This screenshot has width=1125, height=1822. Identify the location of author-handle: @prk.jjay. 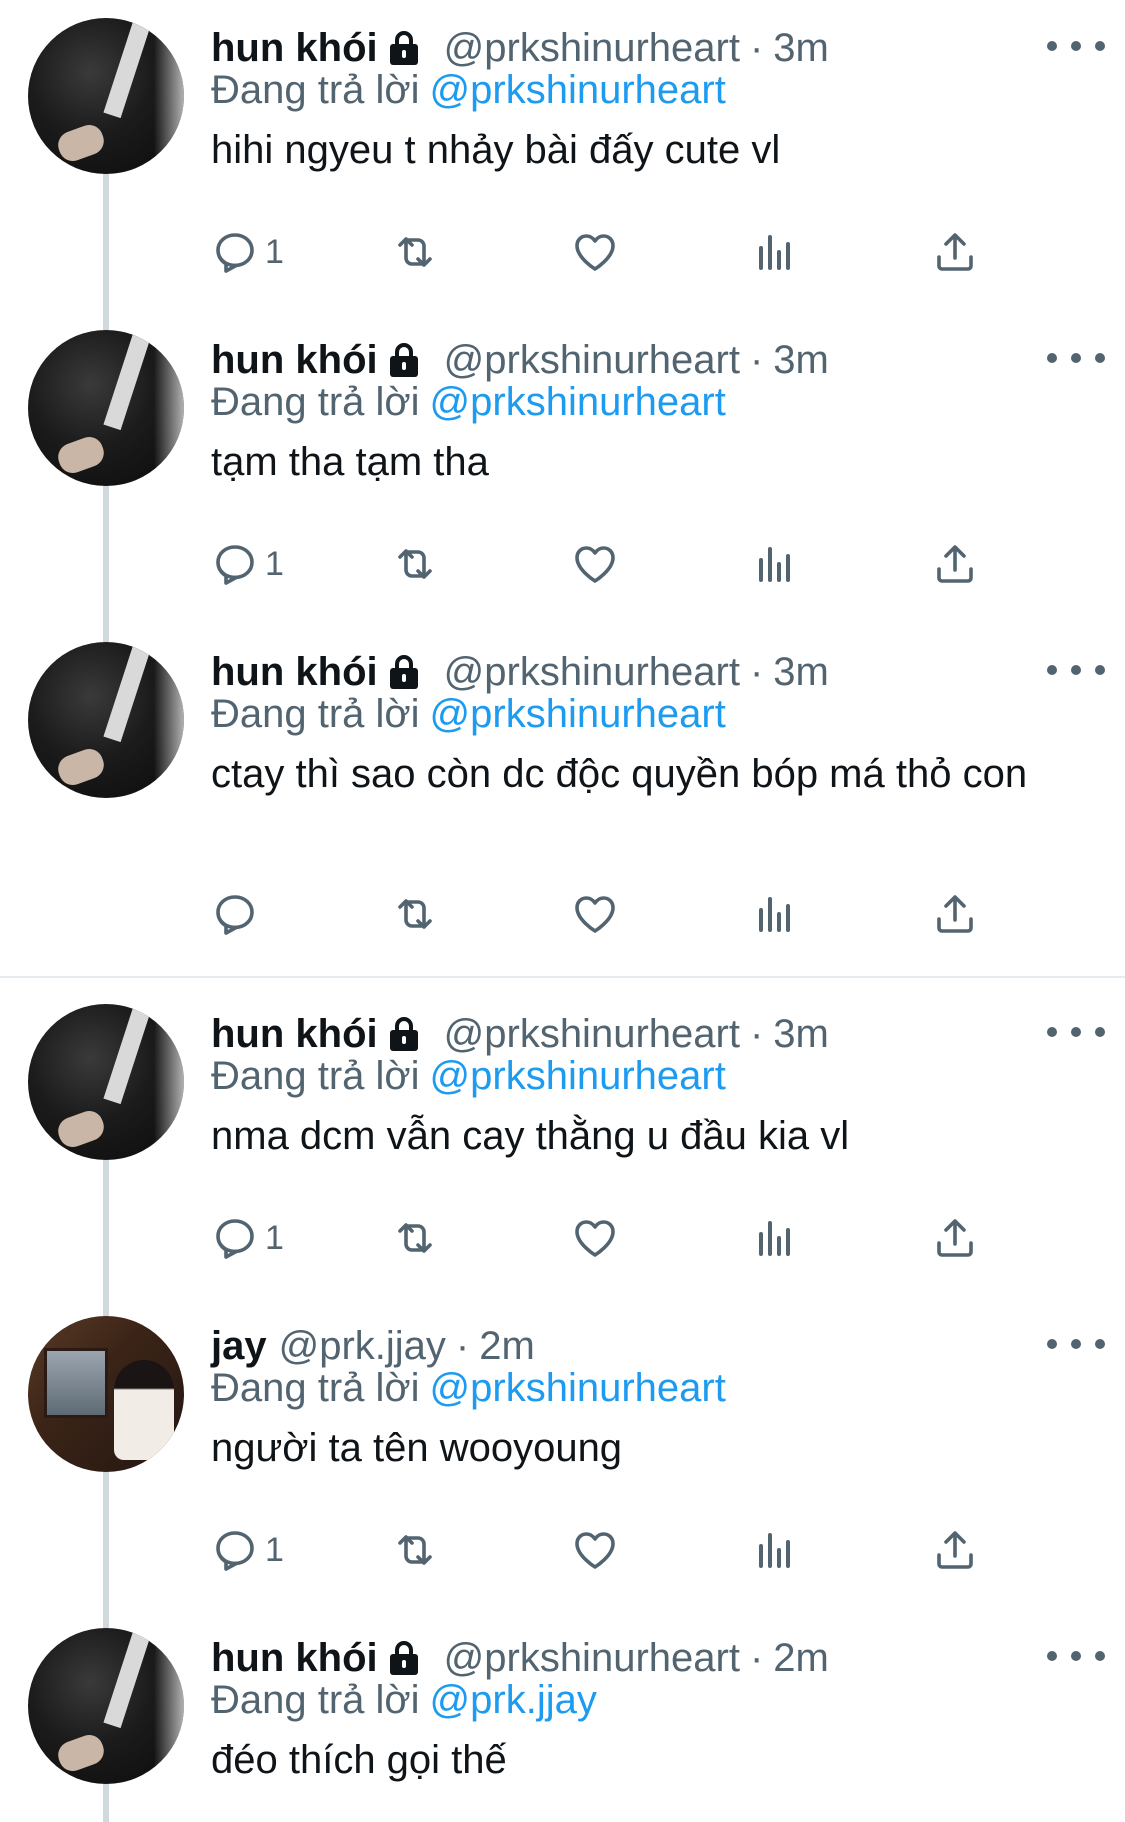
(362, 1346).